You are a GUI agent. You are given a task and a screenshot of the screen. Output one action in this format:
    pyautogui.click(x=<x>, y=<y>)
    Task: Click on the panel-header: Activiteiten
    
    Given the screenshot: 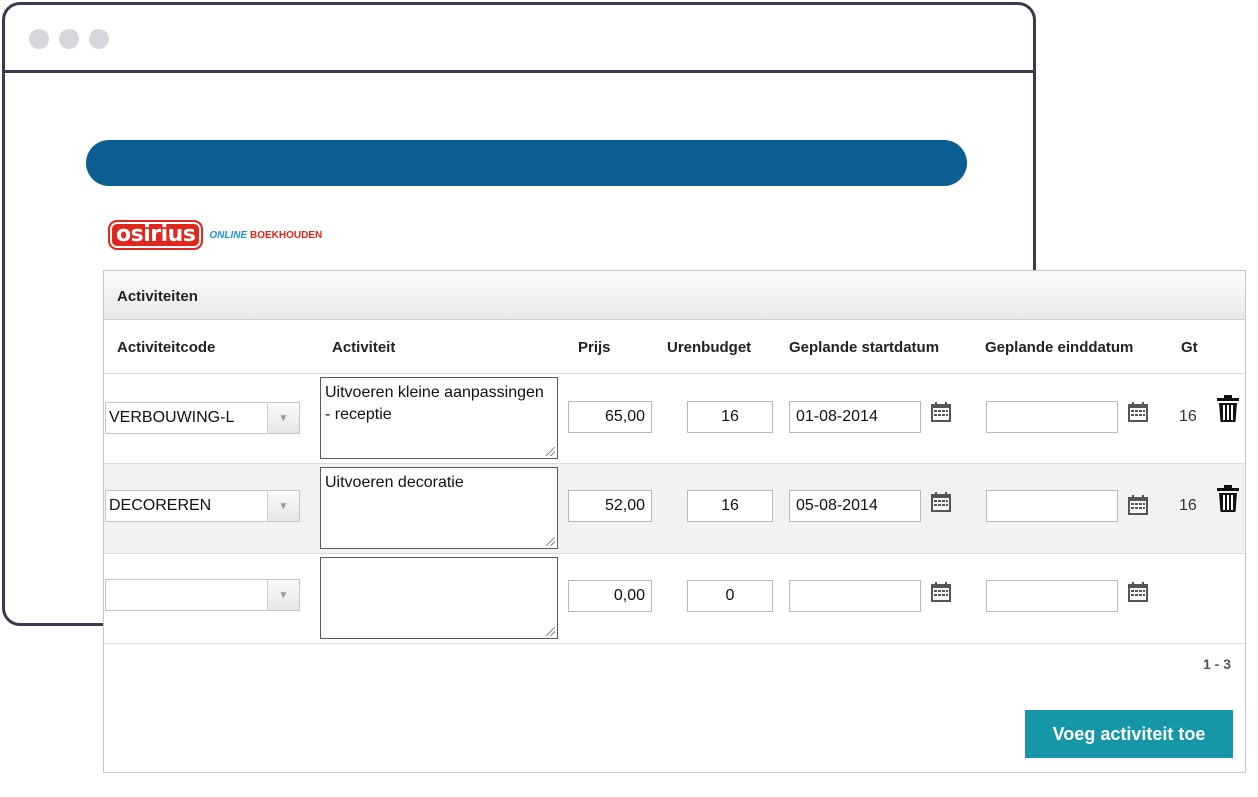 What is the action you would take?
    pyautogui.click(x=674, y=295)
    